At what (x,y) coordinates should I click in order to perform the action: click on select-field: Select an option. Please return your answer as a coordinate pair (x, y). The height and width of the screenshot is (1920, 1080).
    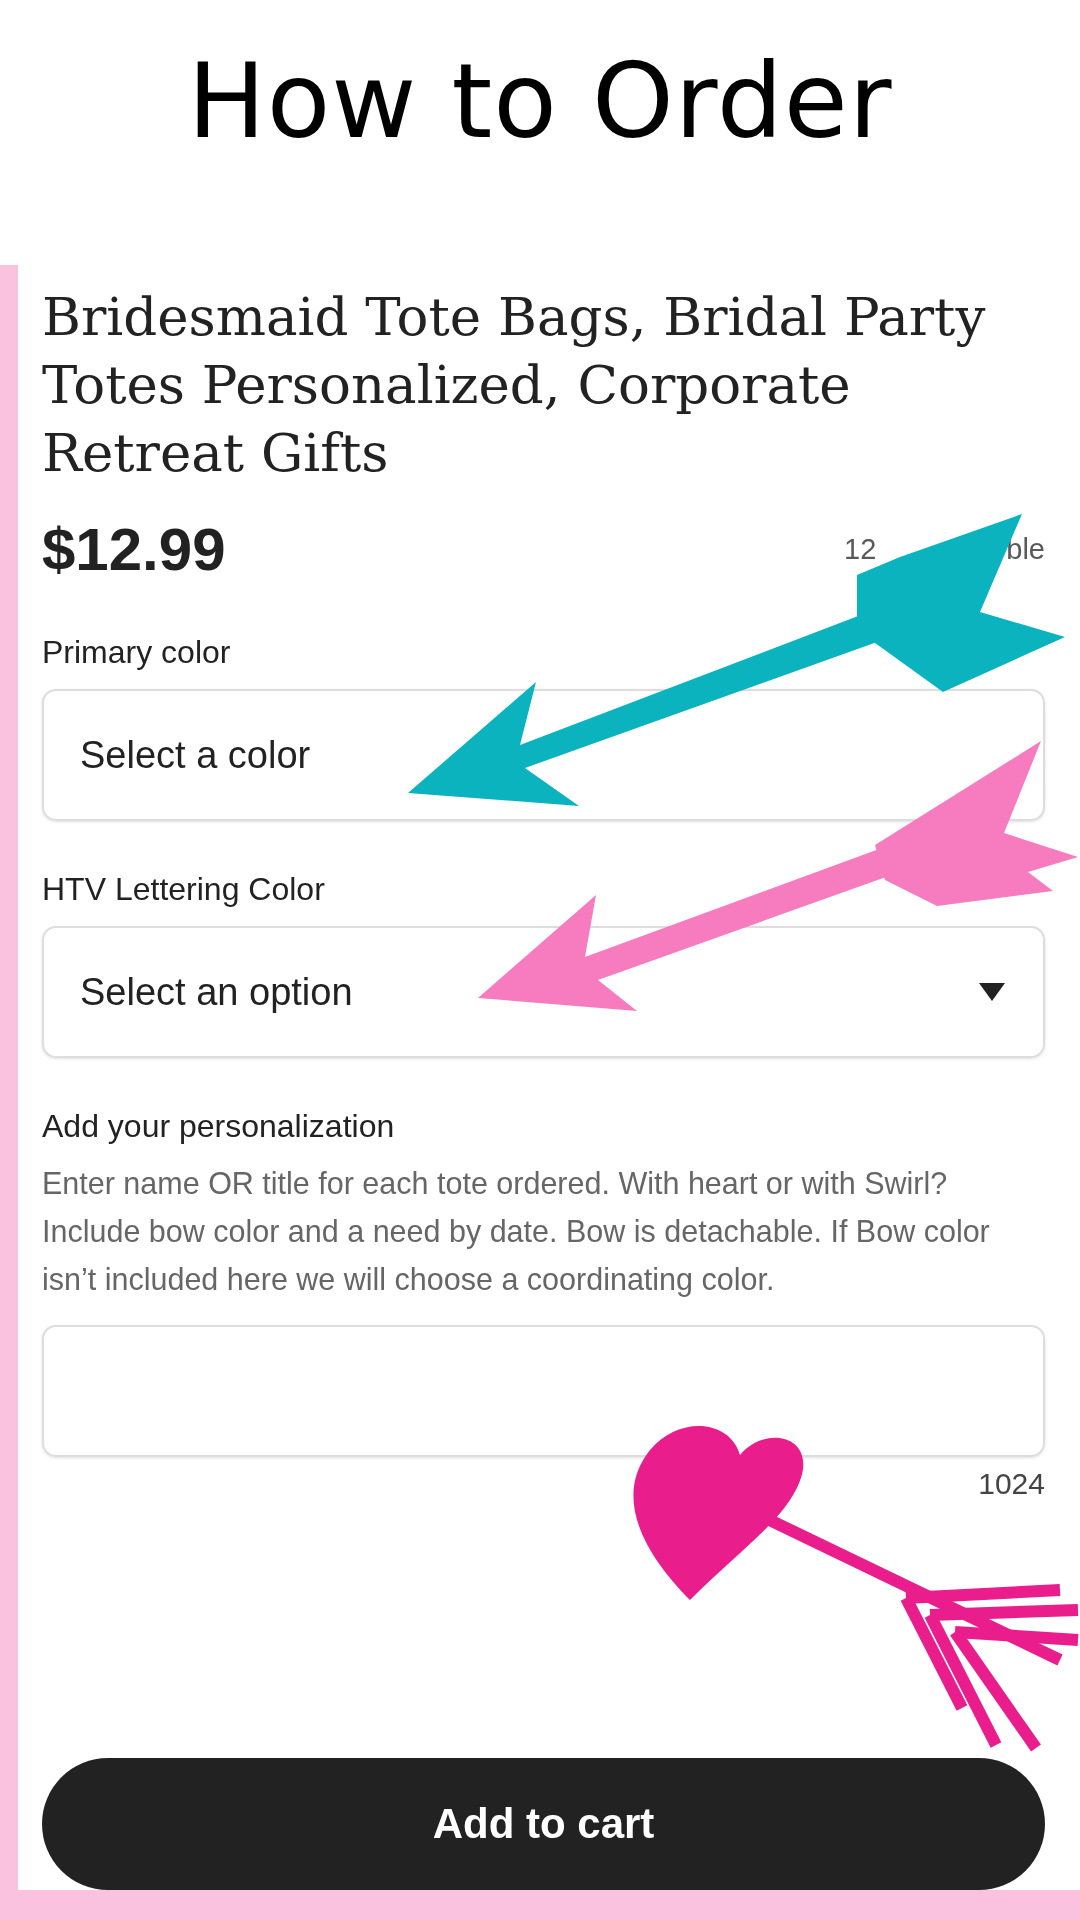
    Looking at the image, I should click on (543, 992).